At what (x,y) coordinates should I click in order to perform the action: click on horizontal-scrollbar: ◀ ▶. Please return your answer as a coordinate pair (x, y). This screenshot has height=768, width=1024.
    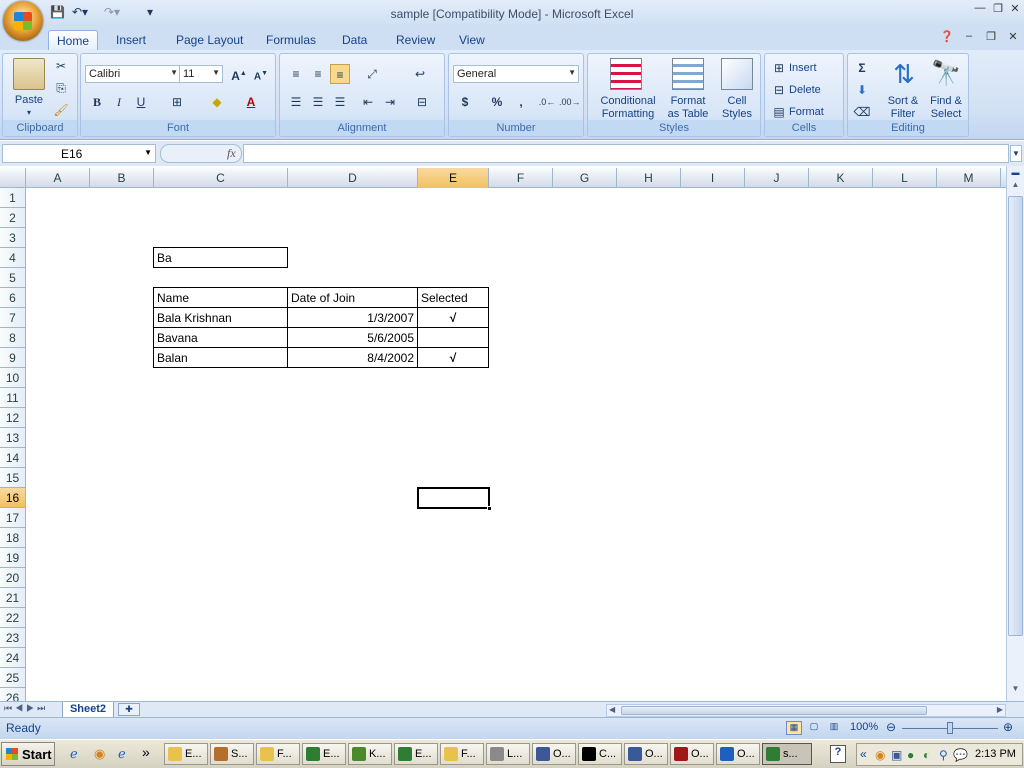
    Looking at the image, I should click on (806, 710).